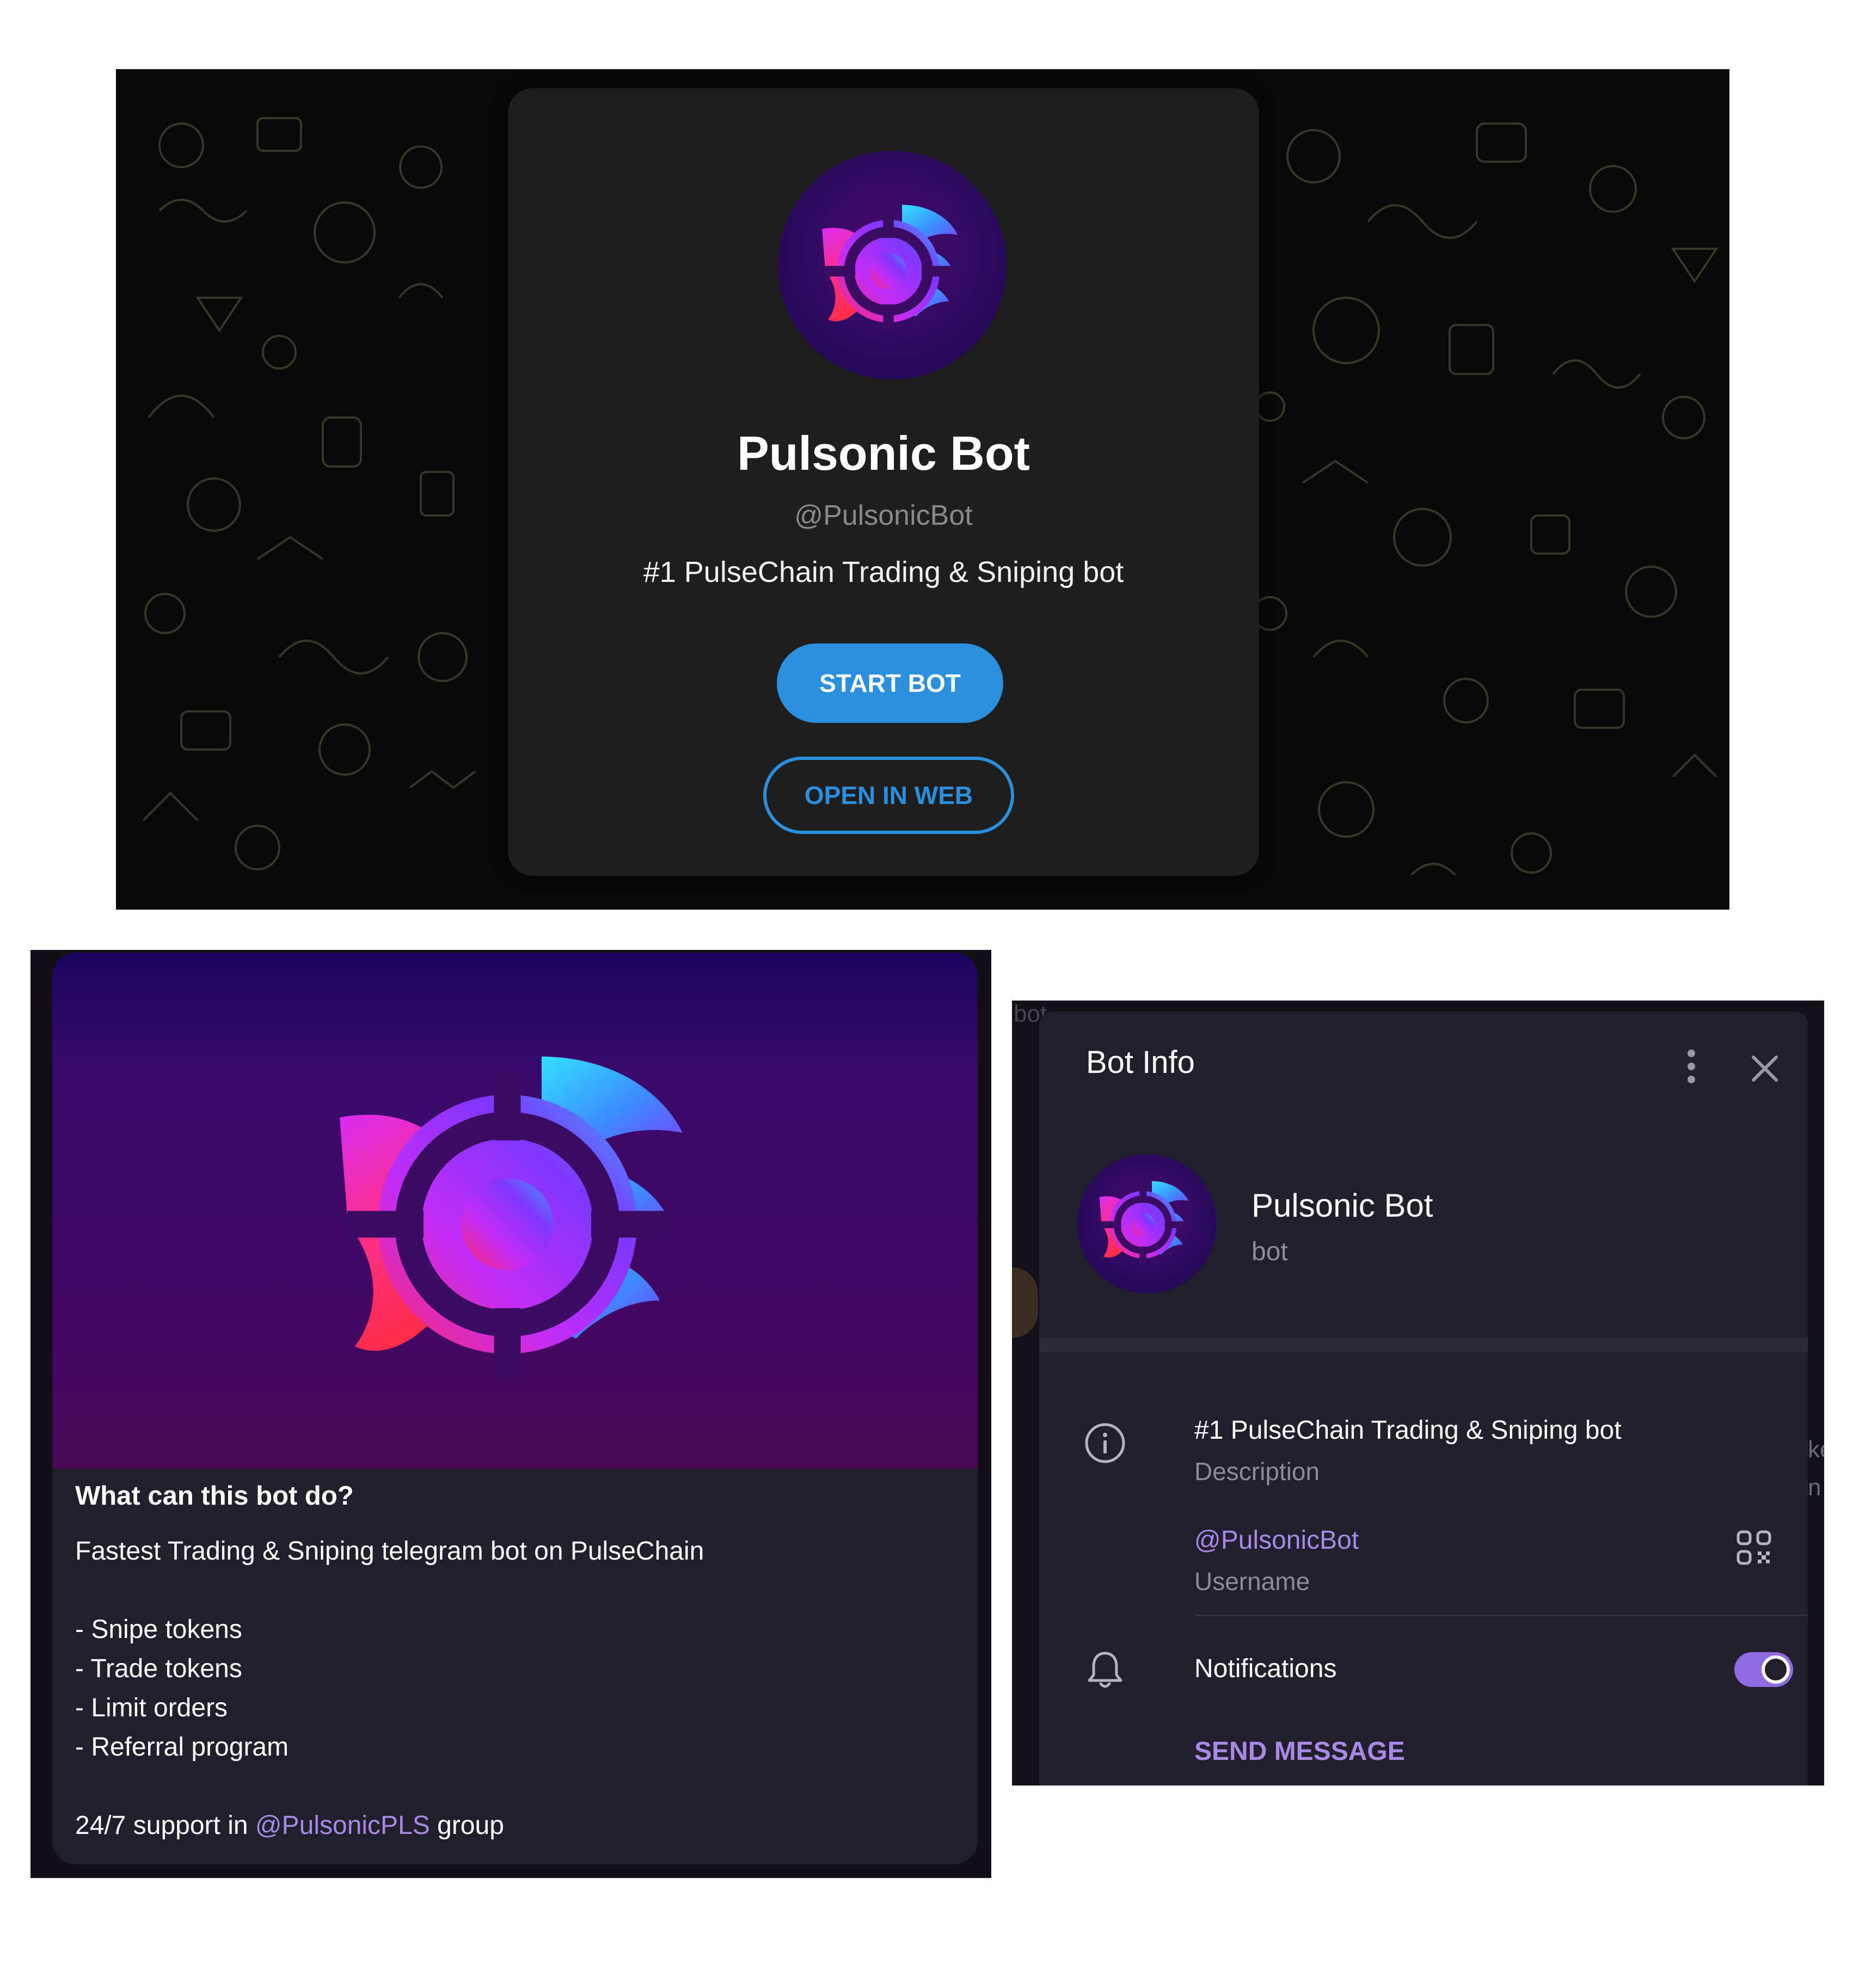  Describe the element at coordinates (1300, 1751) in the screenshot. I see `send-message-button: SEND MESSAGE` at that location.